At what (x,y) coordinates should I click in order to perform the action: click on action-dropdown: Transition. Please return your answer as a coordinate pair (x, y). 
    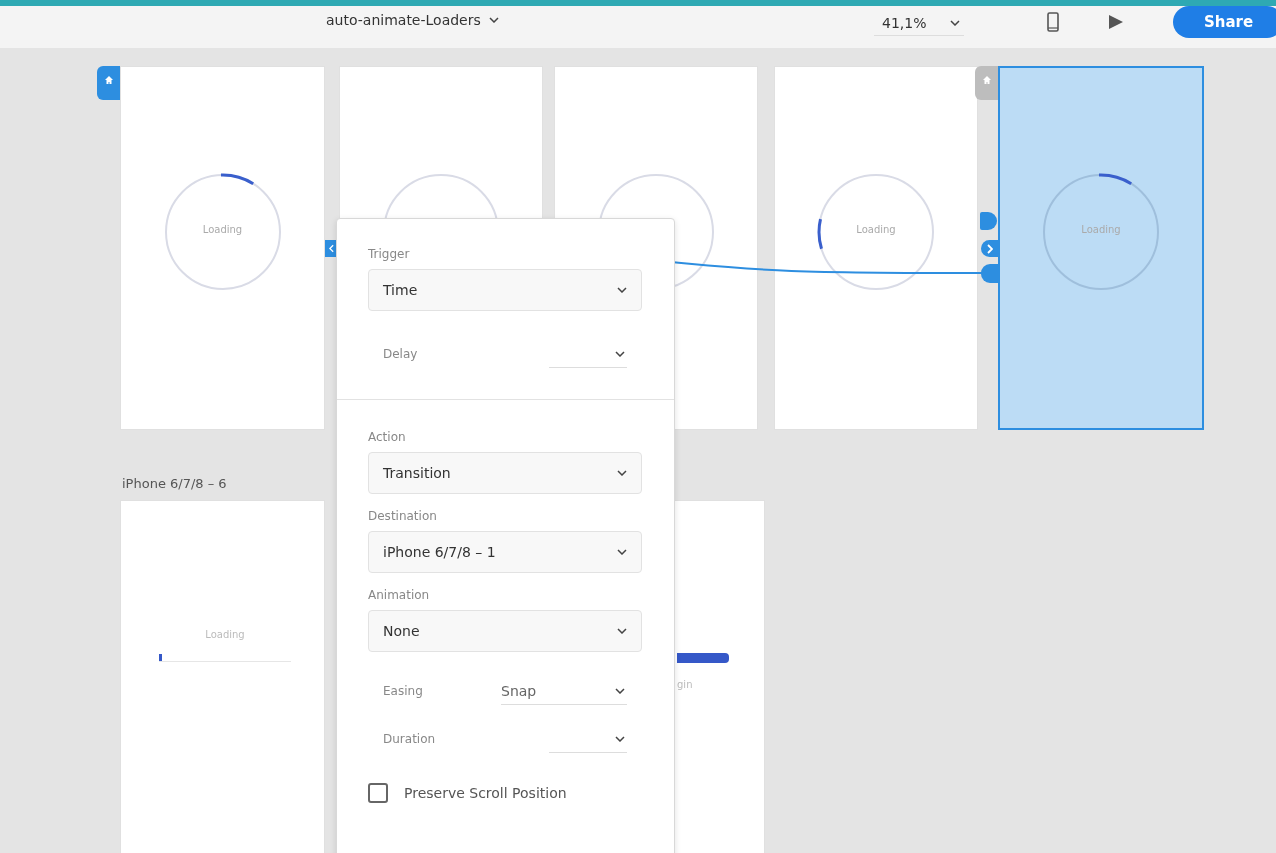
    Looking at the image, I should click on (505, 473).